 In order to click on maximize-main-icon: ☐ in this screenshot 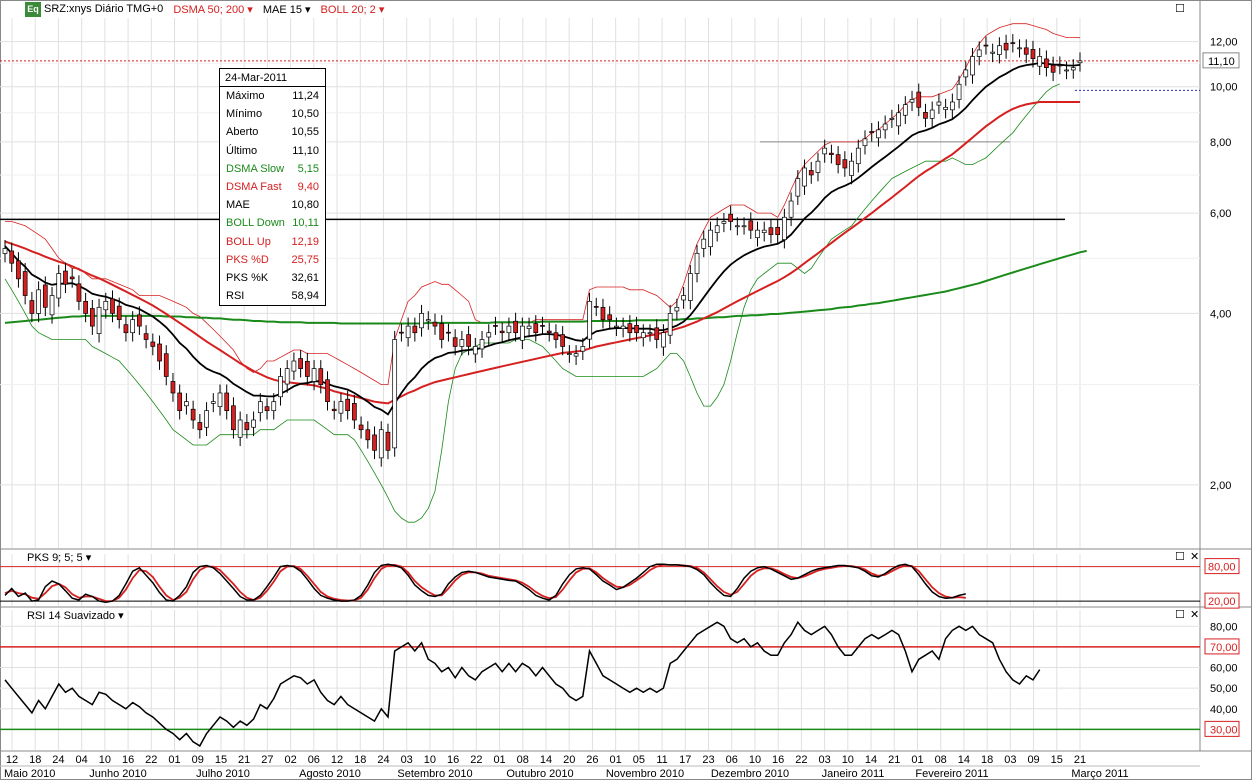, I will do `click(1180, 8)`.